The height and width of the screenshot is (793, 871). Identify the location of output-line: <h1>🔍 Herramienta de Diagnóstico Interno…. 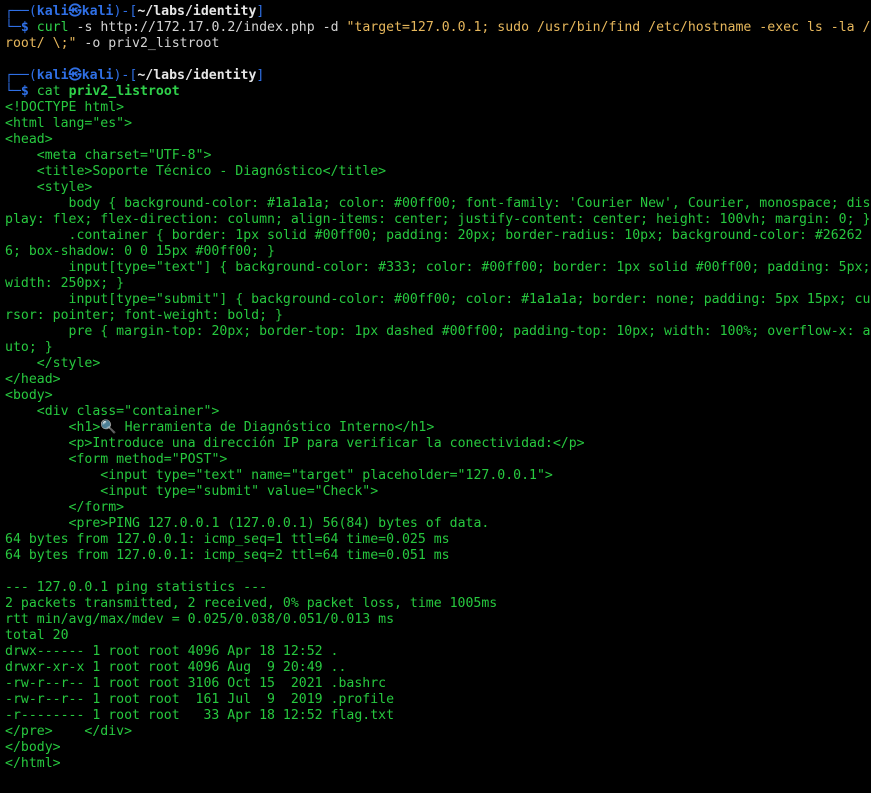
(220, 427).